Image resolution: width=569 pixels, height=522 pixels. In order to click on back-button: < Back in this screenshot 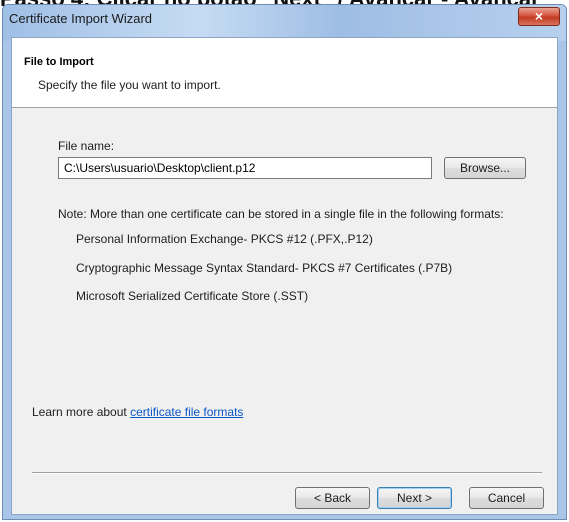, I will do `click(332, 498)`.